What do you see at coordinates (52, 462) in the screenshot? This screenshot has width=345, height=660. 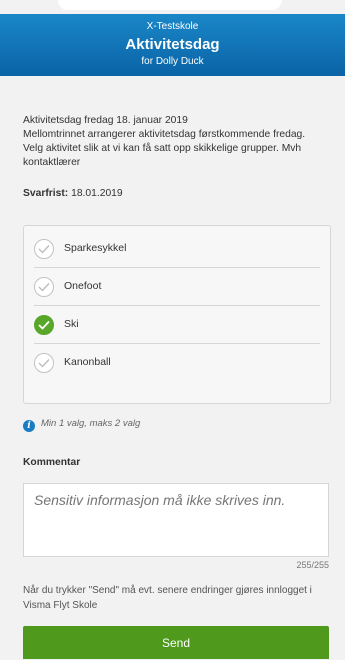 I see `comment-label: Kommentar` at bounding box center [52, 462].